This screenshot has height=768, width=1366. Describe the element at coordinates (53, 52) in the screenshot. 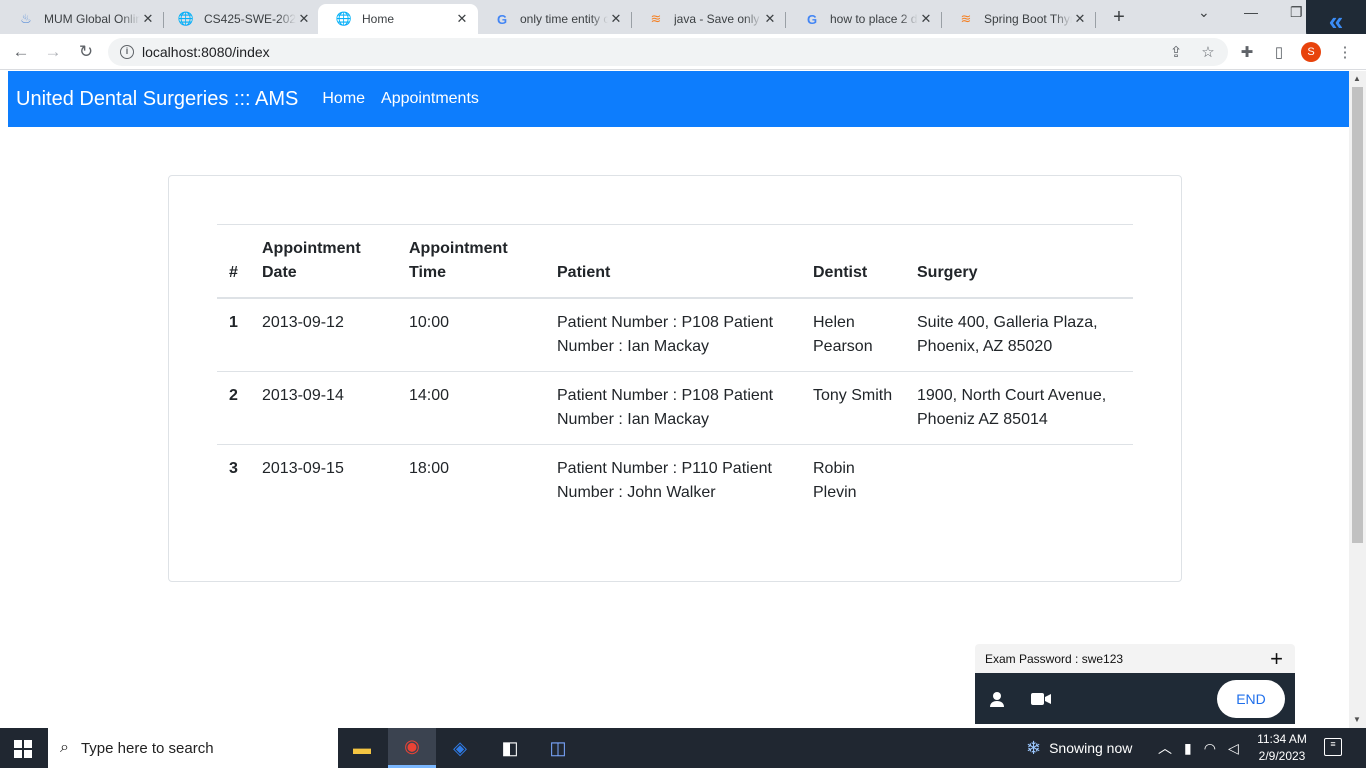

I see `forward-arrow-icon: →` at that location.